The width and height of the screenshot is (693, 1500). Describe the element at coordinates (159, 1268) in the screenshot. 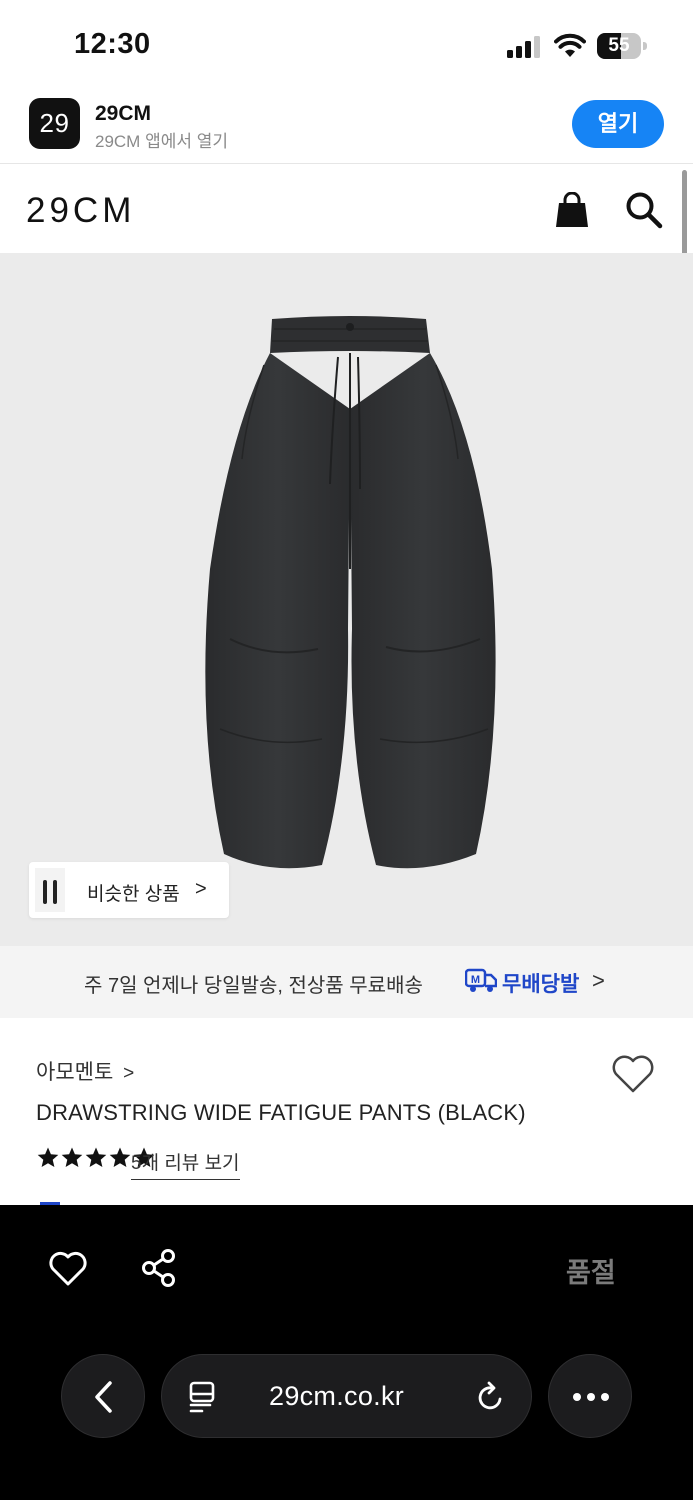

I see `share-icon` at that location.